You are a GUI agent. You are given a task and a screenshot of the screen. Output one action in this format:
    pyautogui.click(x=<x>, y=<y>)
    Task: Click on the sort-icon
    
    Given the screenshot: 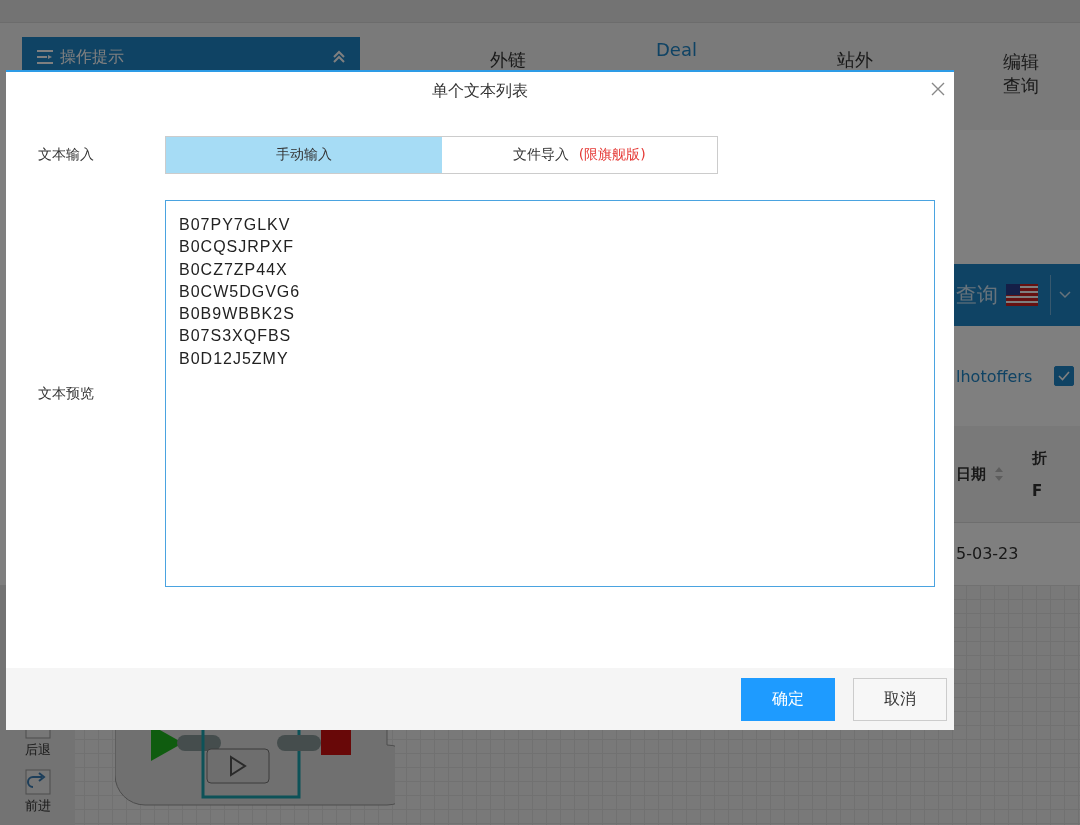 What is the action you would take?
    pyautogui.click(x=999, y=474)
    